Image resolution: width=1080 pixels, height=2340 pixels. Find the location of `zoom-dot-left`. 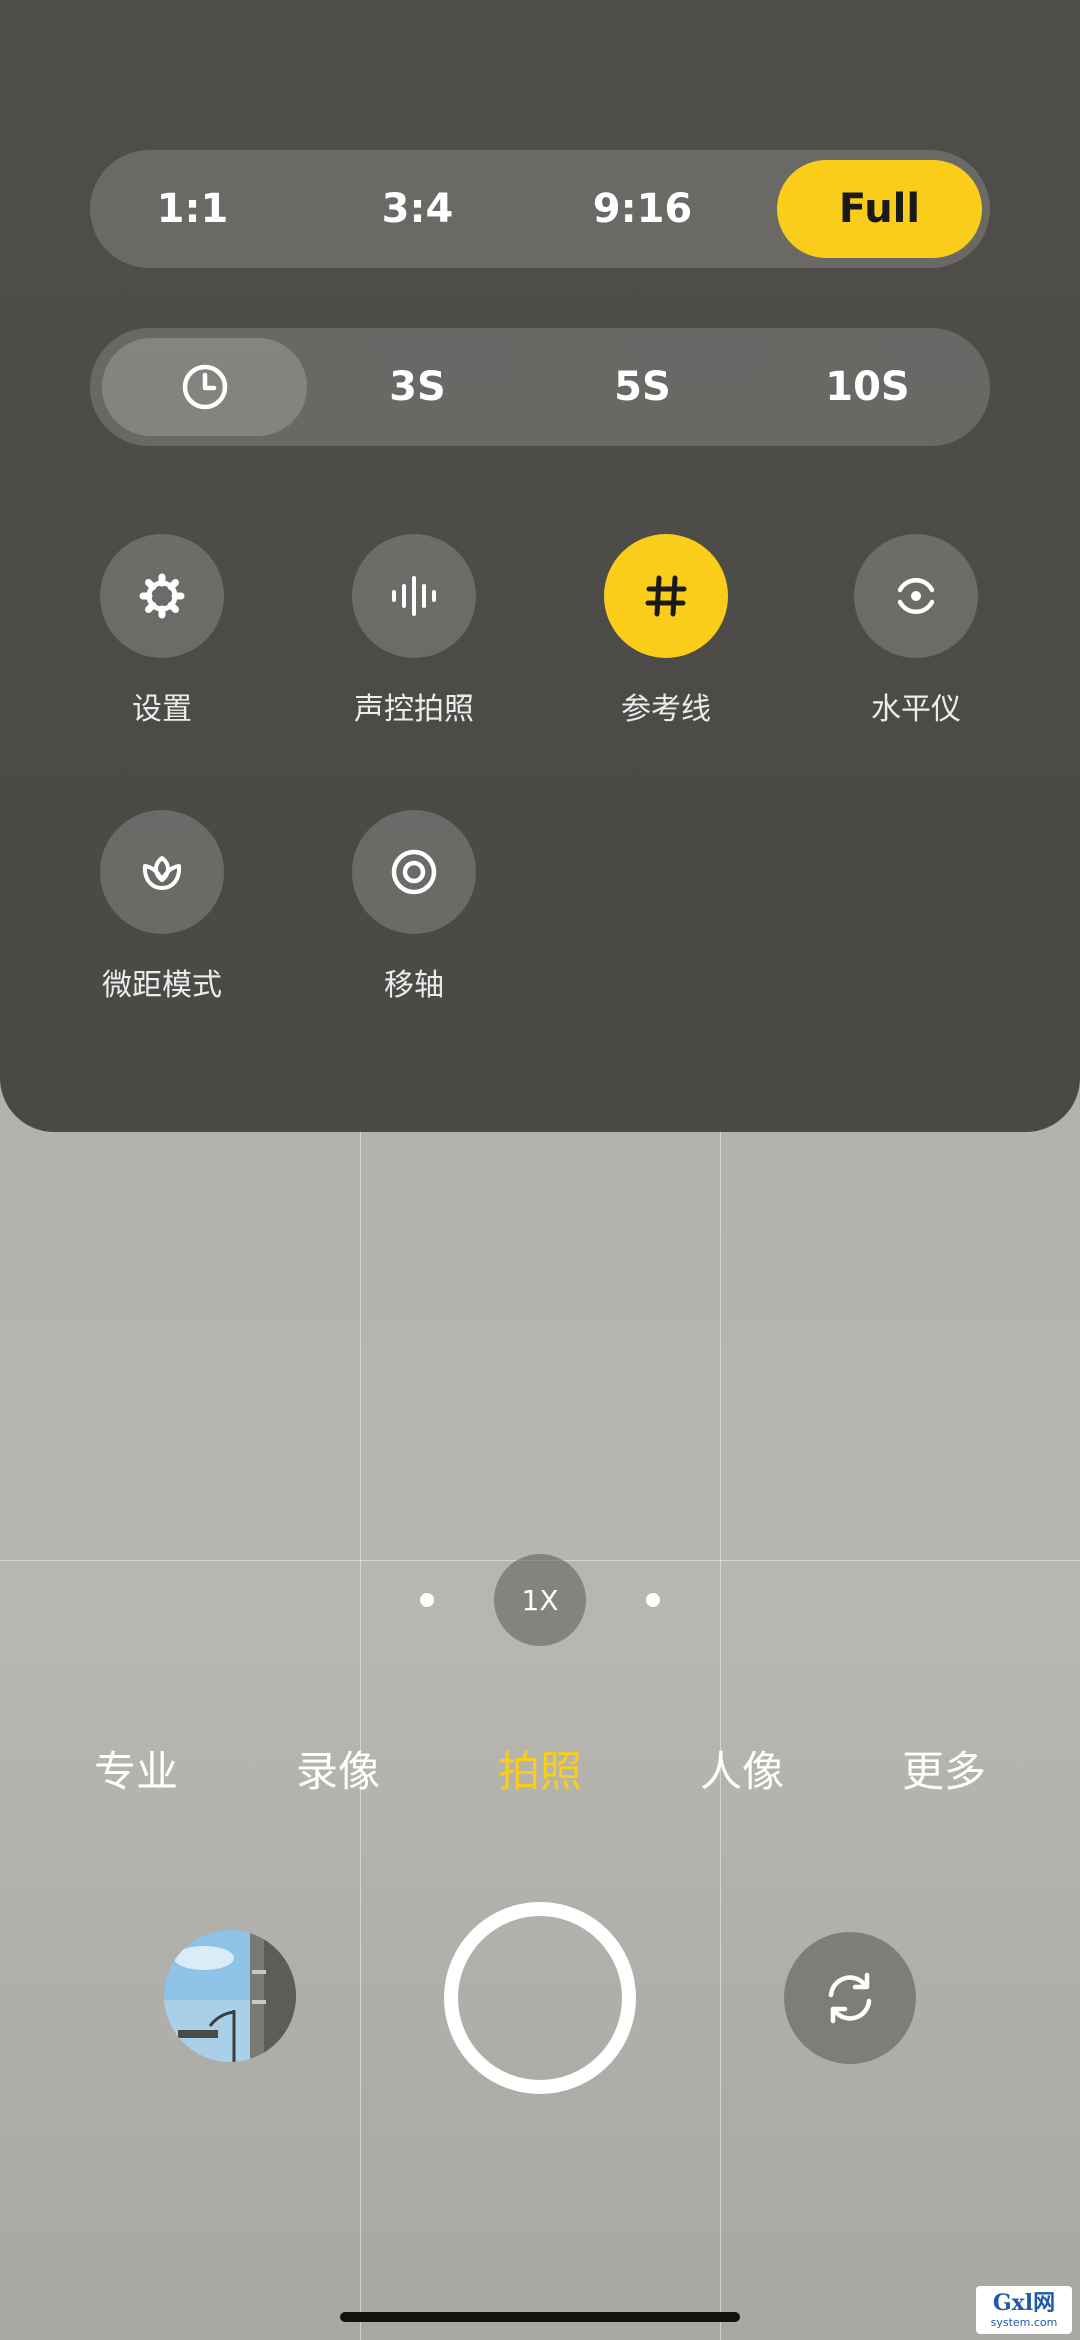

zoom-dot-left is located at coordinates (427, 1600).